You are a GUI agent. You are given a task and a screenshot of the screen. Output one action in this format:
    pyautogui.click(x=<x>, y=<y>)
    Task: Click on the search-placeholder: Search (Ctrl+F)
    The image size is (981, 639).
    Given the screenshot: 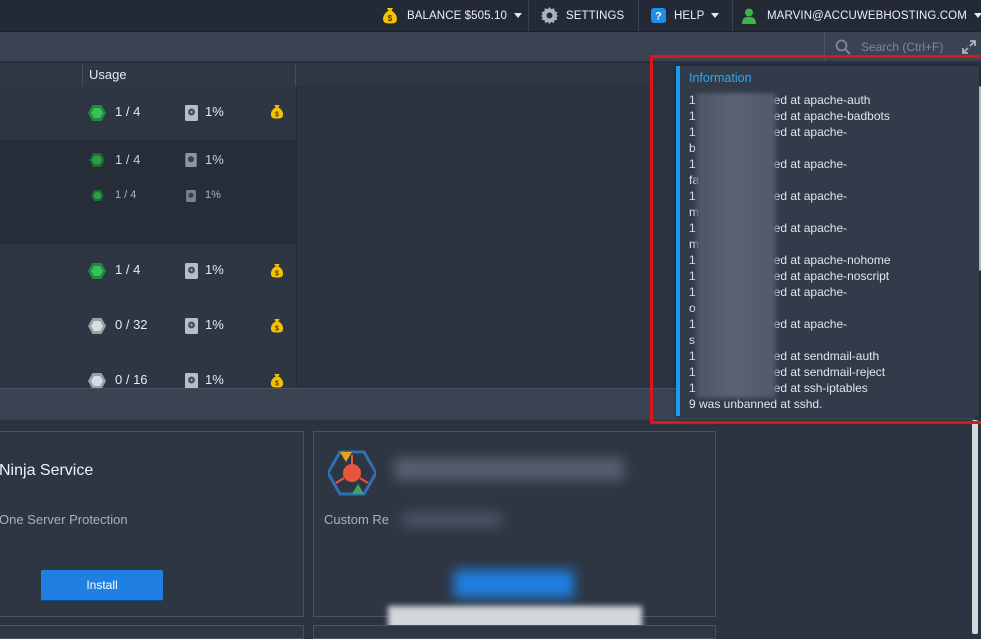 What is the action you would take?
    pyautogui.click(x=902, y=46)
    